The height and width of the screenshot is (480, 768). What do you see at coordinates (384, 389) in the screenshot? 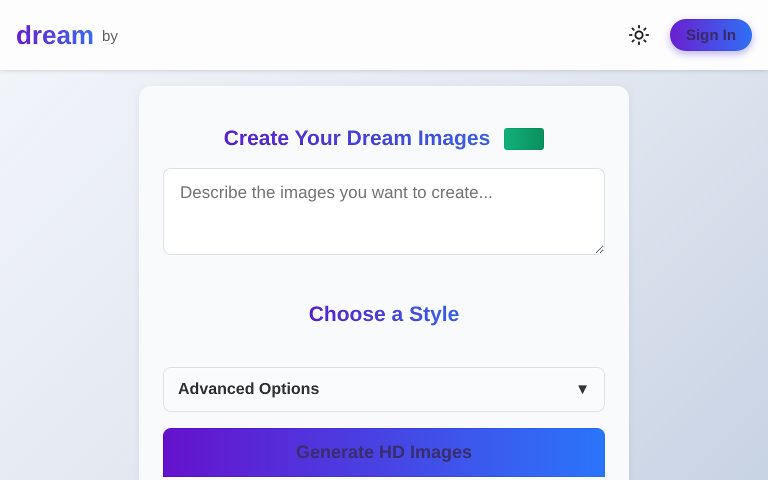
I see `advanced-options-toggle: Advanced Options ▼` at bounding box center [384, 389].